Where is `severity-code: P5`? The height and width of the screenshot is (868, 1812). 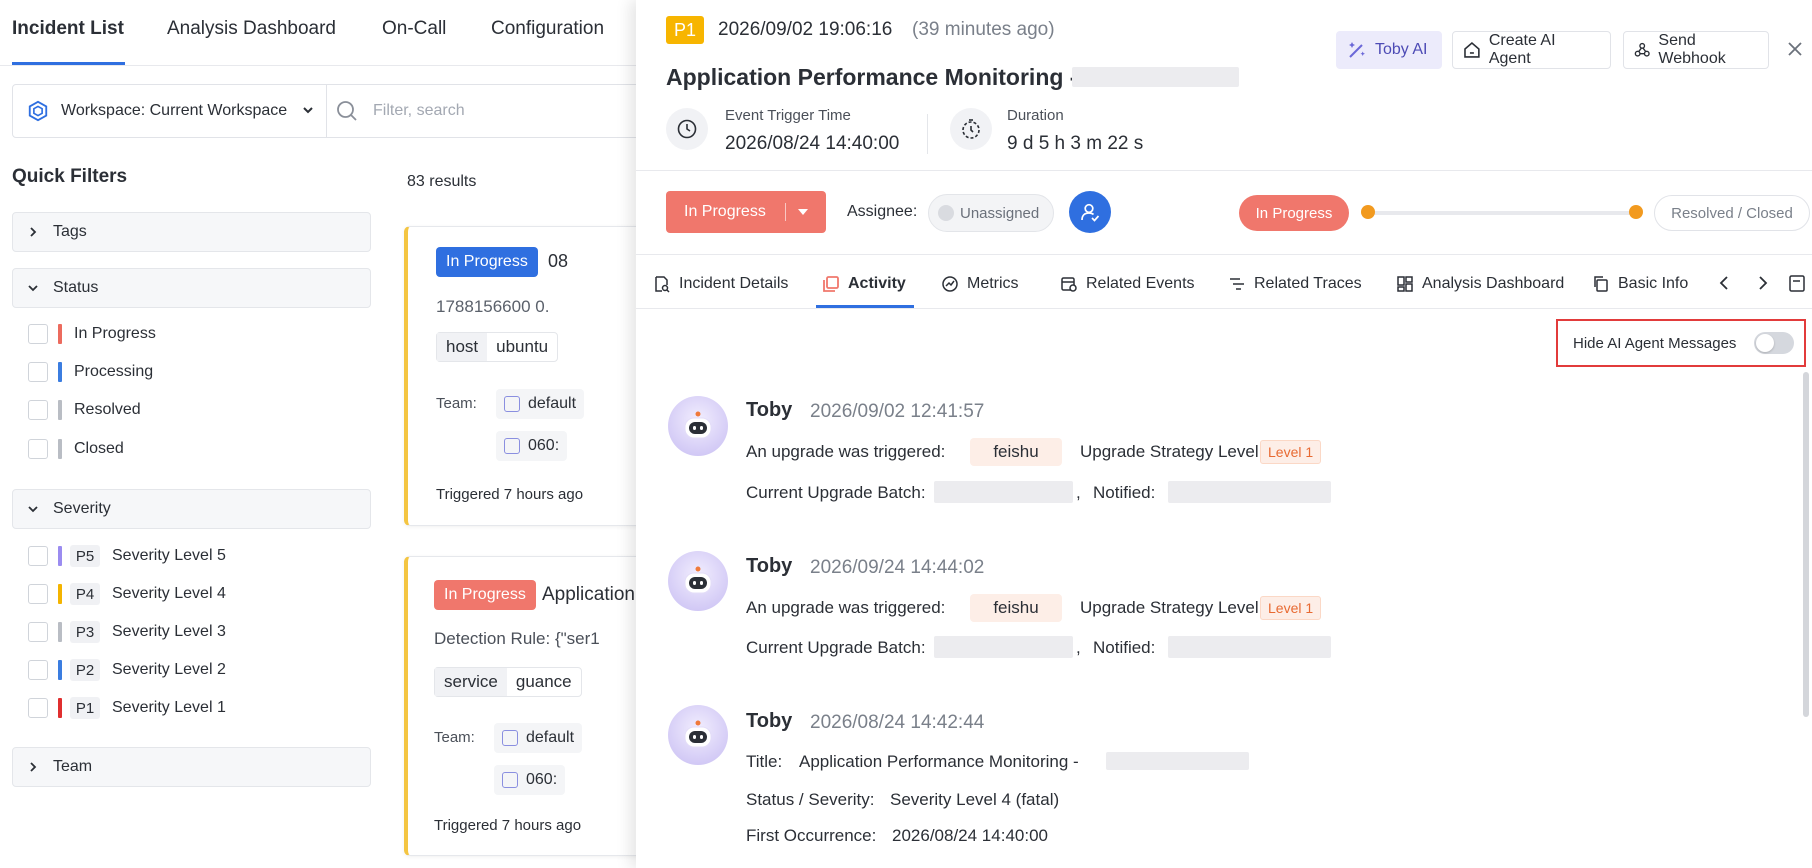
severity-code: P5 is located at coordinates (85, 556).